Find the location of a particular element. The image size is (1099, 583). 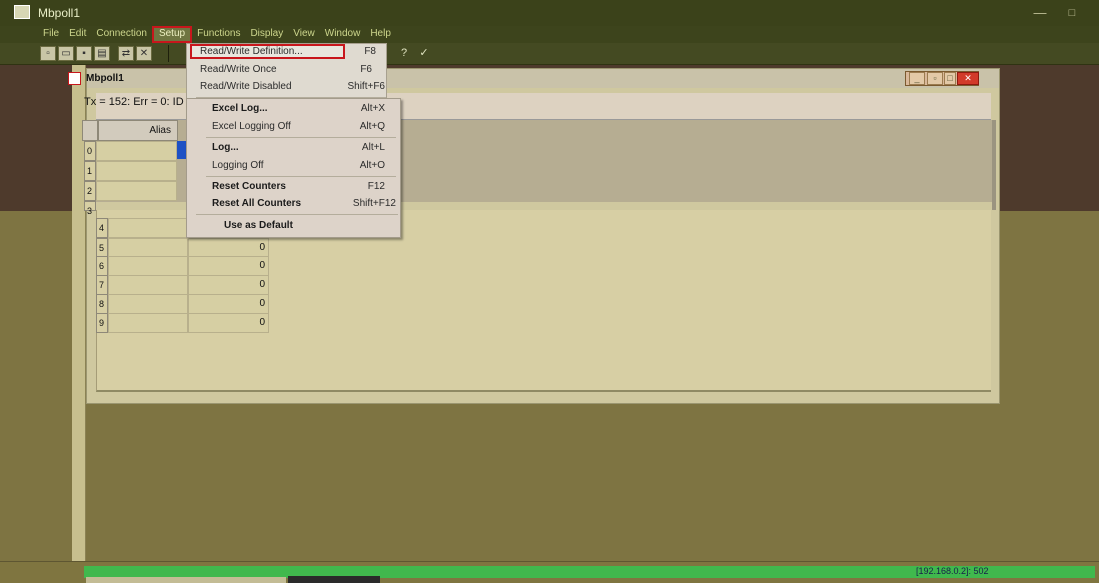

menu-shortcut: F8 is located at coordinates (370, 51).